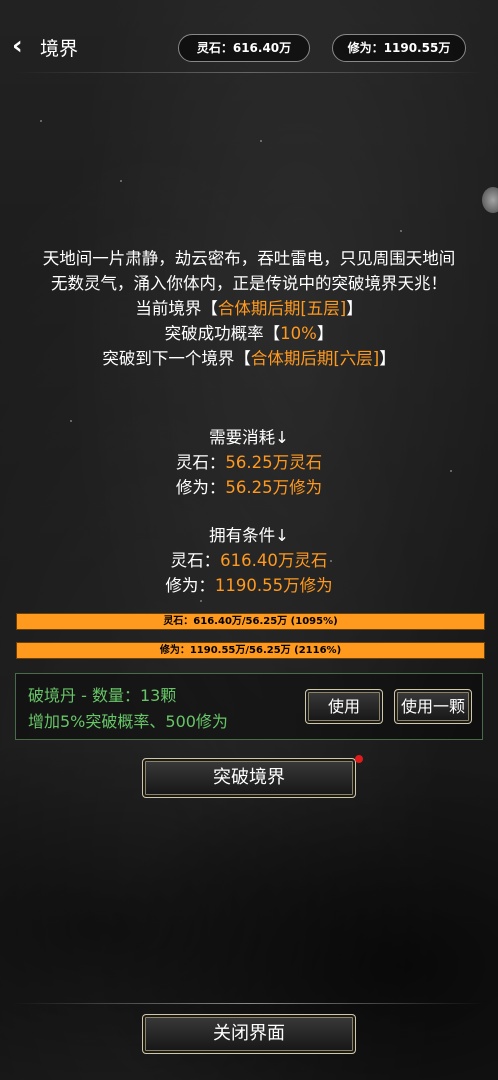  I want to click on owned-stone-line: 灵石：616.40万灵石, so click(249, 560).